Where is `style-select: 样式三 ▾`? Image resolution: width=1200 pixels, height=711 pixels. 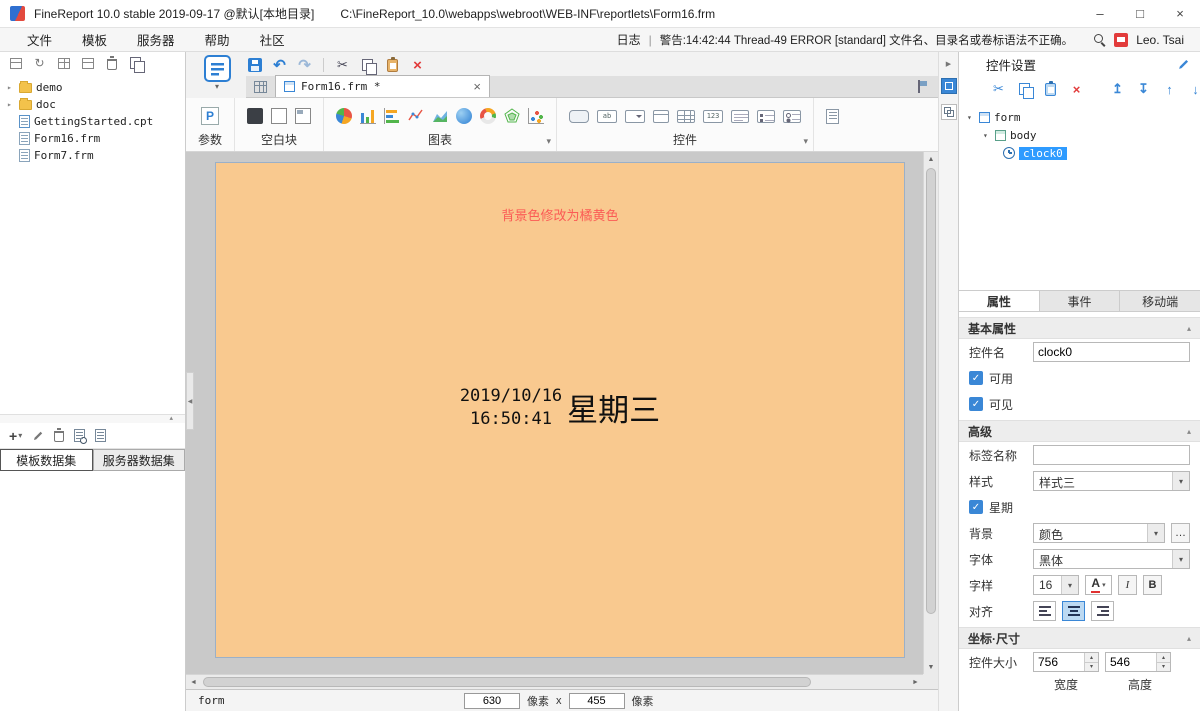 style-select: 样式三 ▾ is located at coordinates (1111, 481).